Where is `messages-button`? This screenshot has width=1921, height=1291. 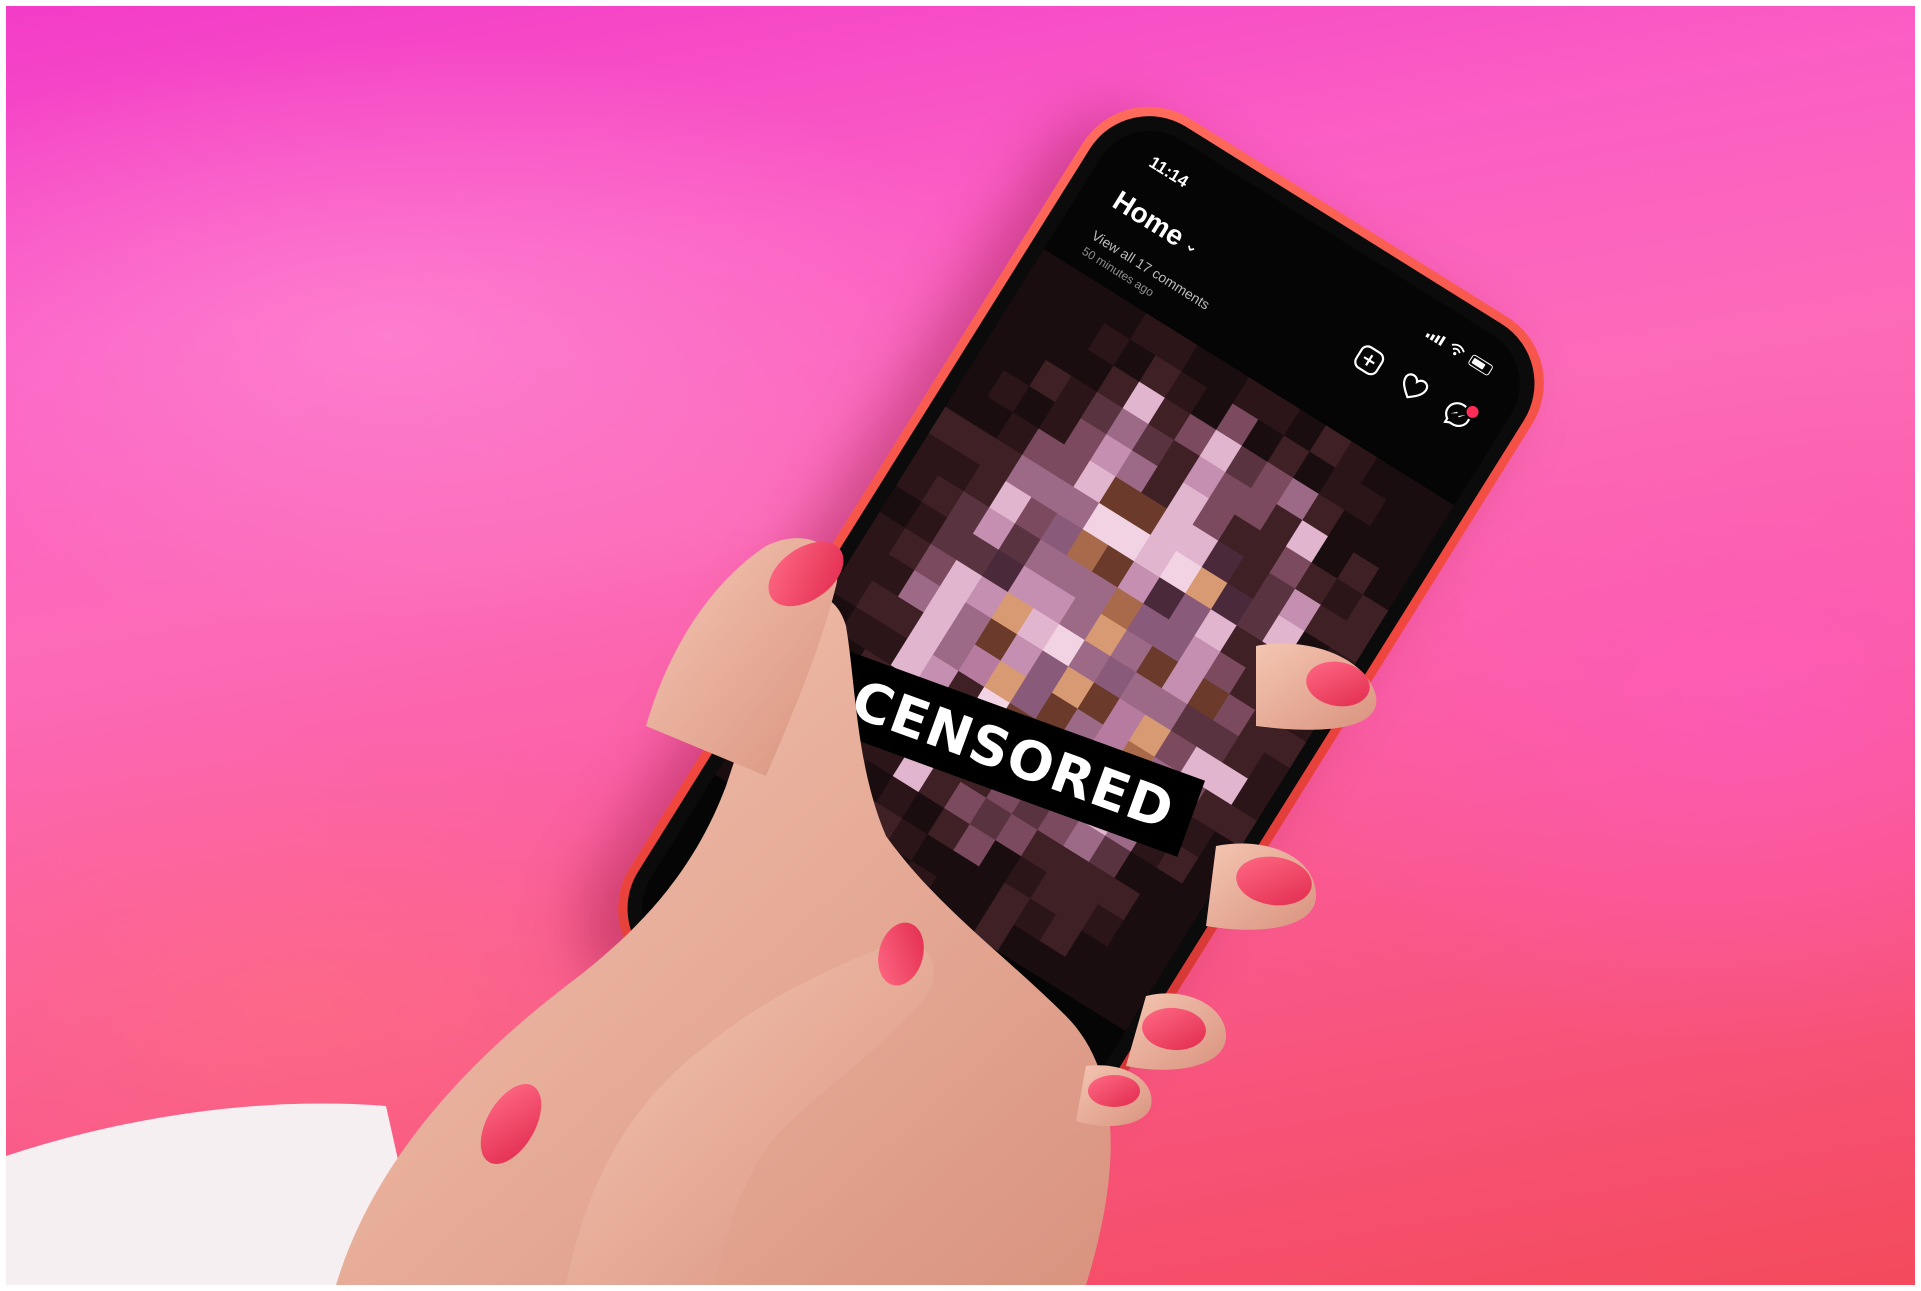 messages-button is located at coordinates (1460, 415).